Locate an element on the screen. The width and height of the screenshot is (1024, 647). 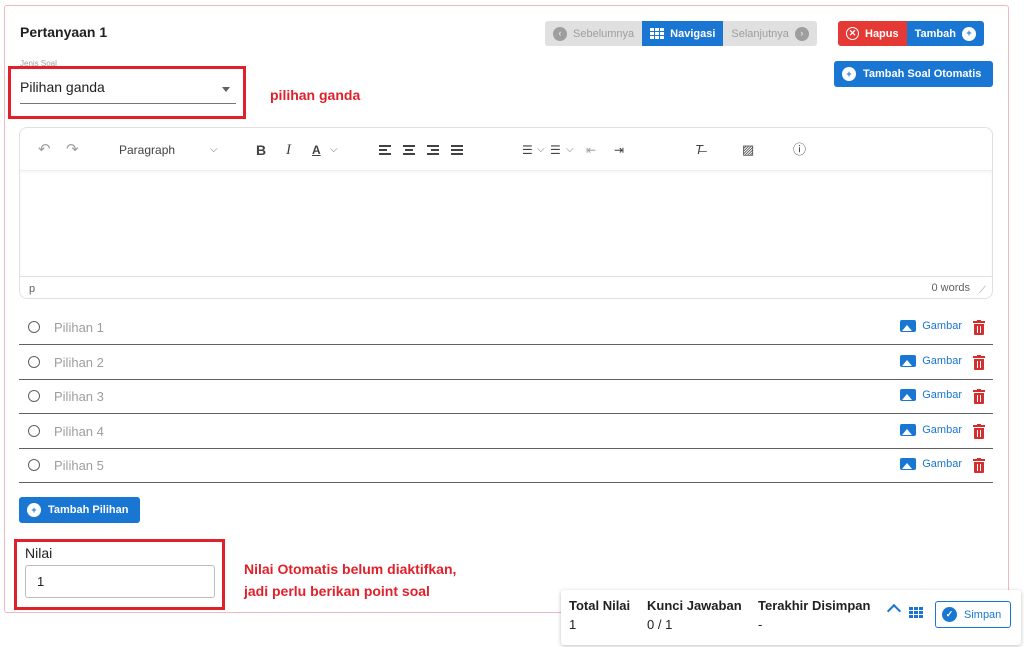
annotation-score-line1: Nilai Otomatis belum diaktifkan, is located at coordinates (350, 569).